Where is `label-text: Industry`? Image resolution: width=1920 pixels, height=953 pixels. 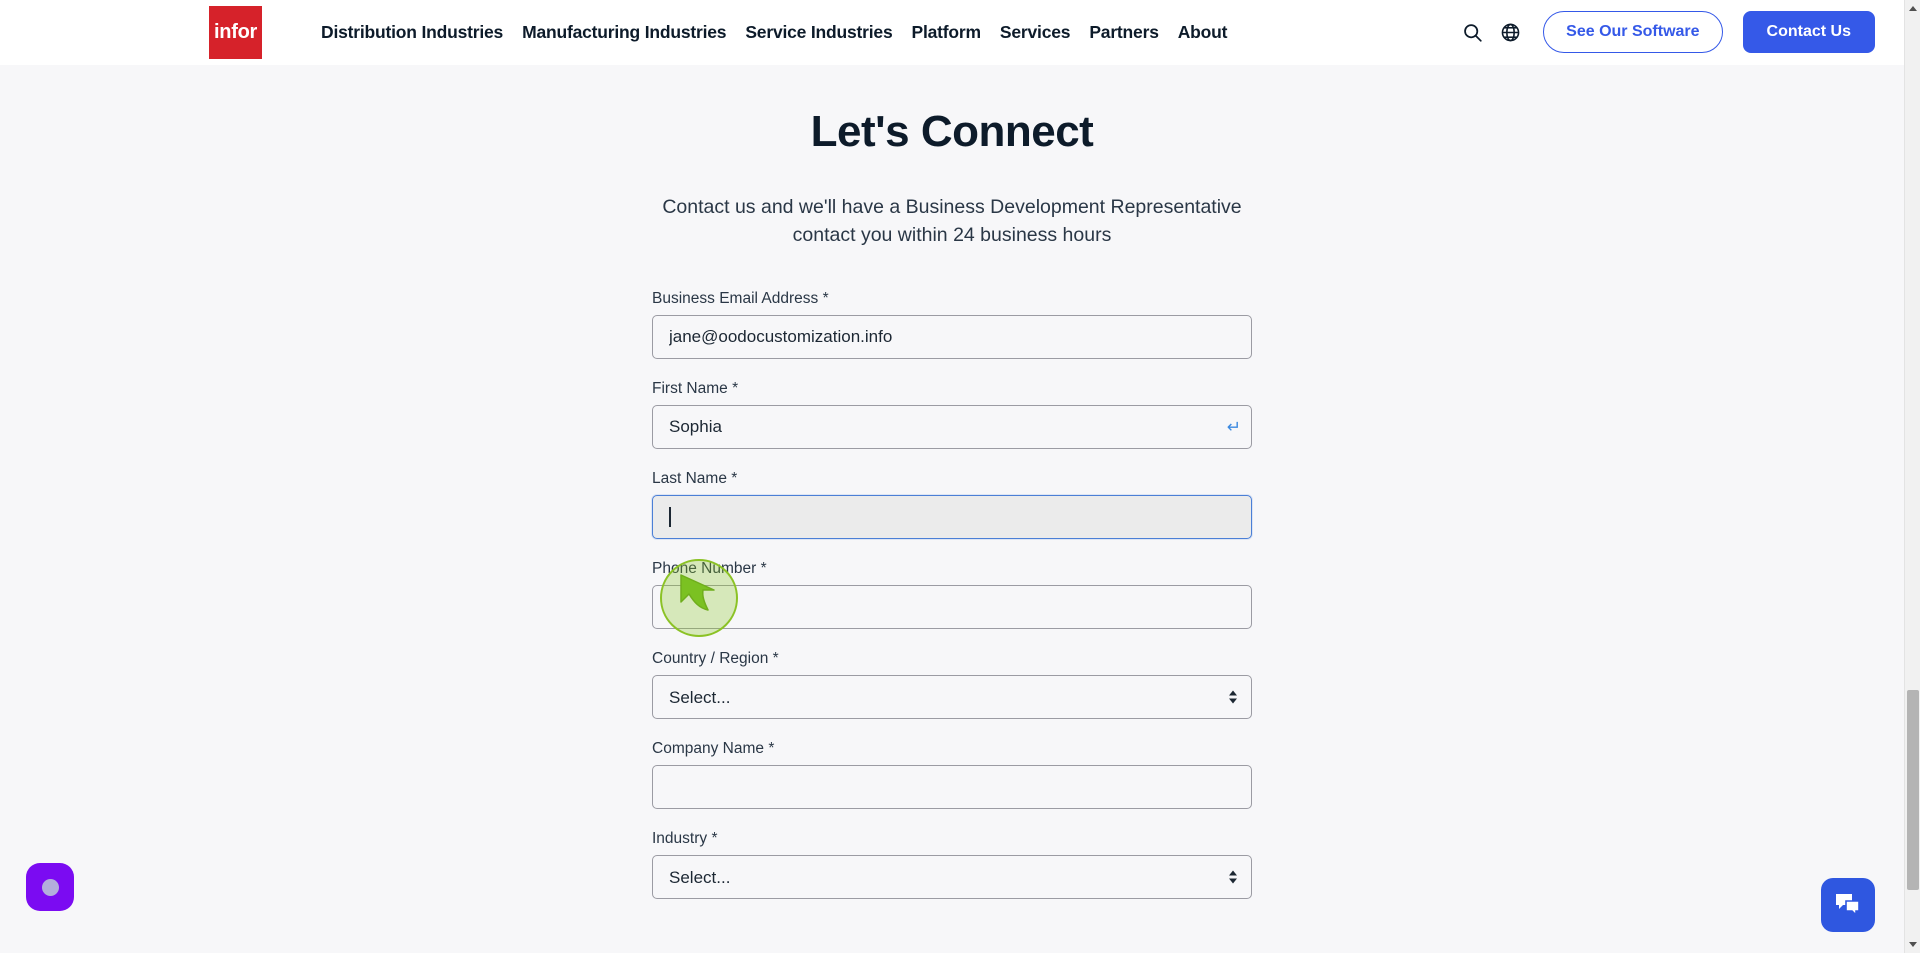
label-text: Industry is located at coordinates (680, 839).